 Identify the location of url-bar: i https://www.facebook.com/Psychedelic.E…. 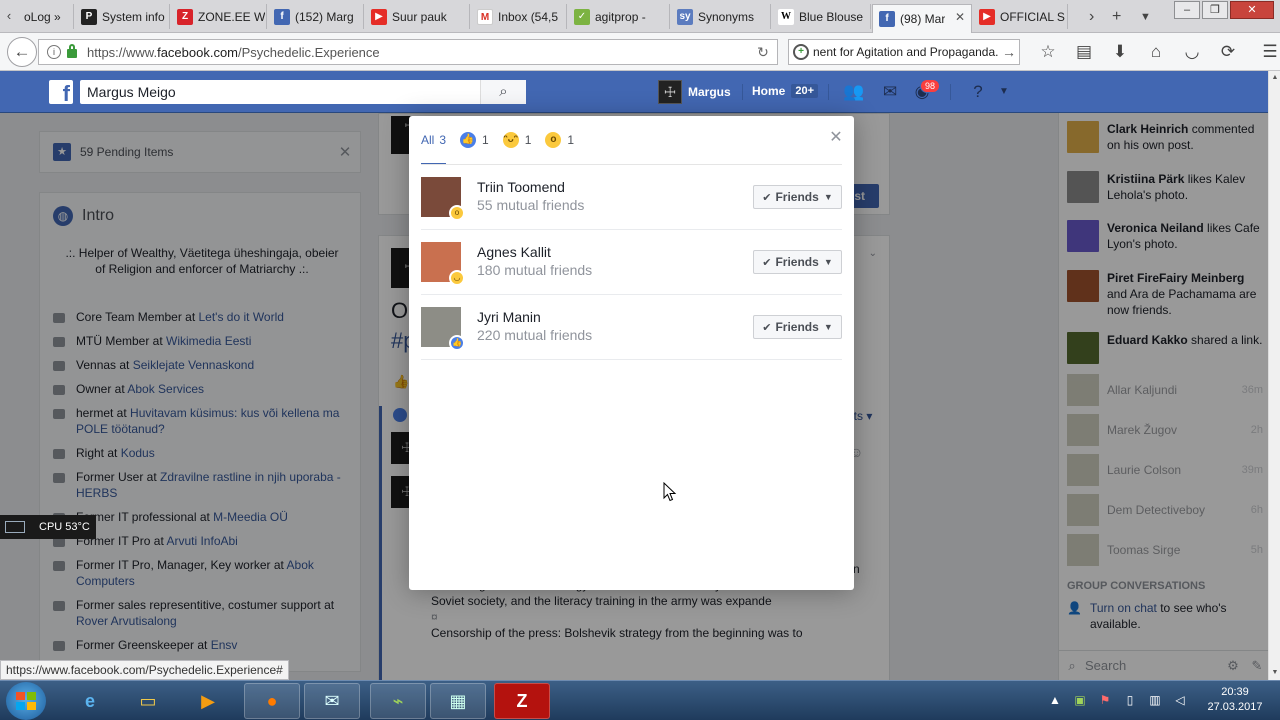
(408, 52).